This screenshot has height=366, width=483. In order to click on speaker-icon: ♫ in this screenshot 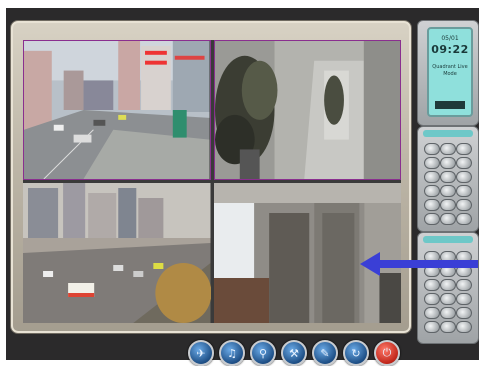, I will do `click(232, 353)`.